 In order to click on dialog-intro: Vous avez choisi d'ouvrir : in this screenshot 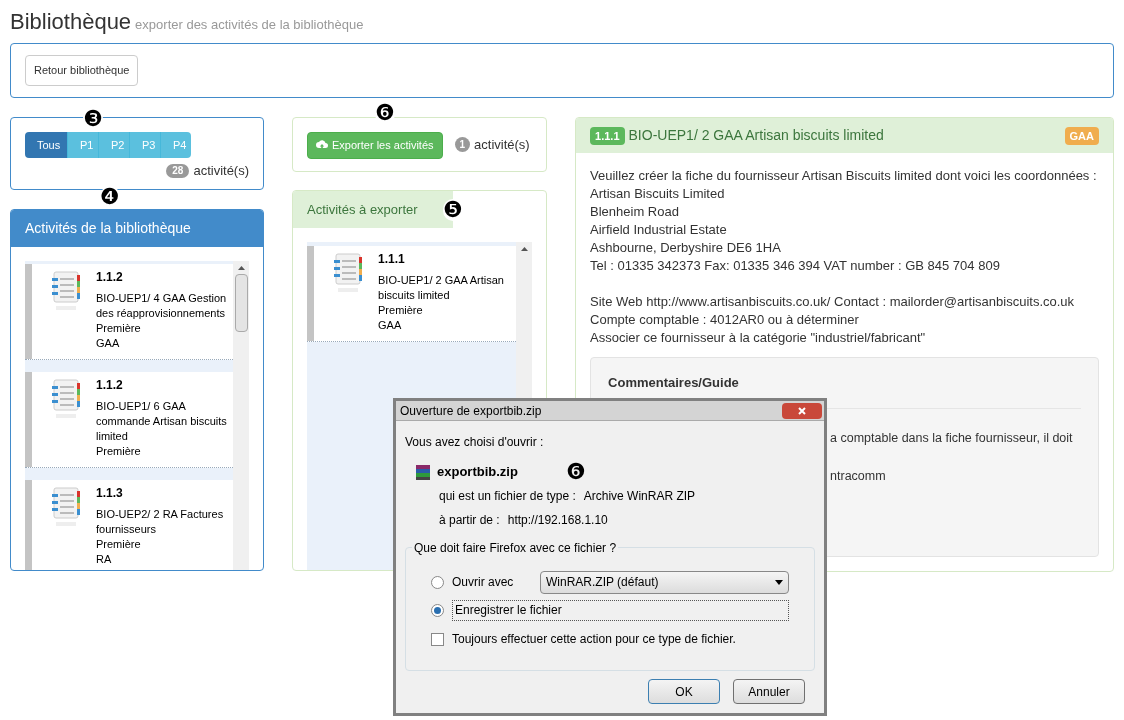, I will do `click(475, 442)`.